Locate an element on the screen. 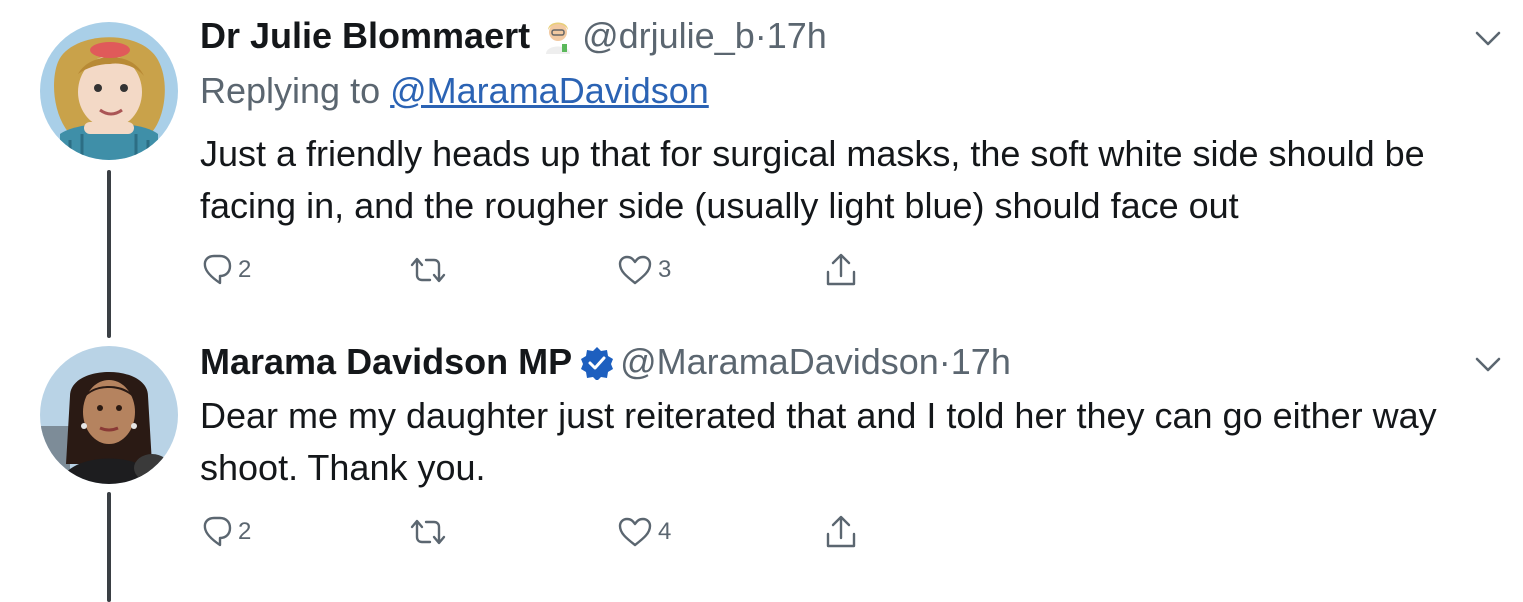 Image resolution: width=1523 pixels, height=602 pixels. handle: @MaramaDavidson is located at coordinates (779, 361).